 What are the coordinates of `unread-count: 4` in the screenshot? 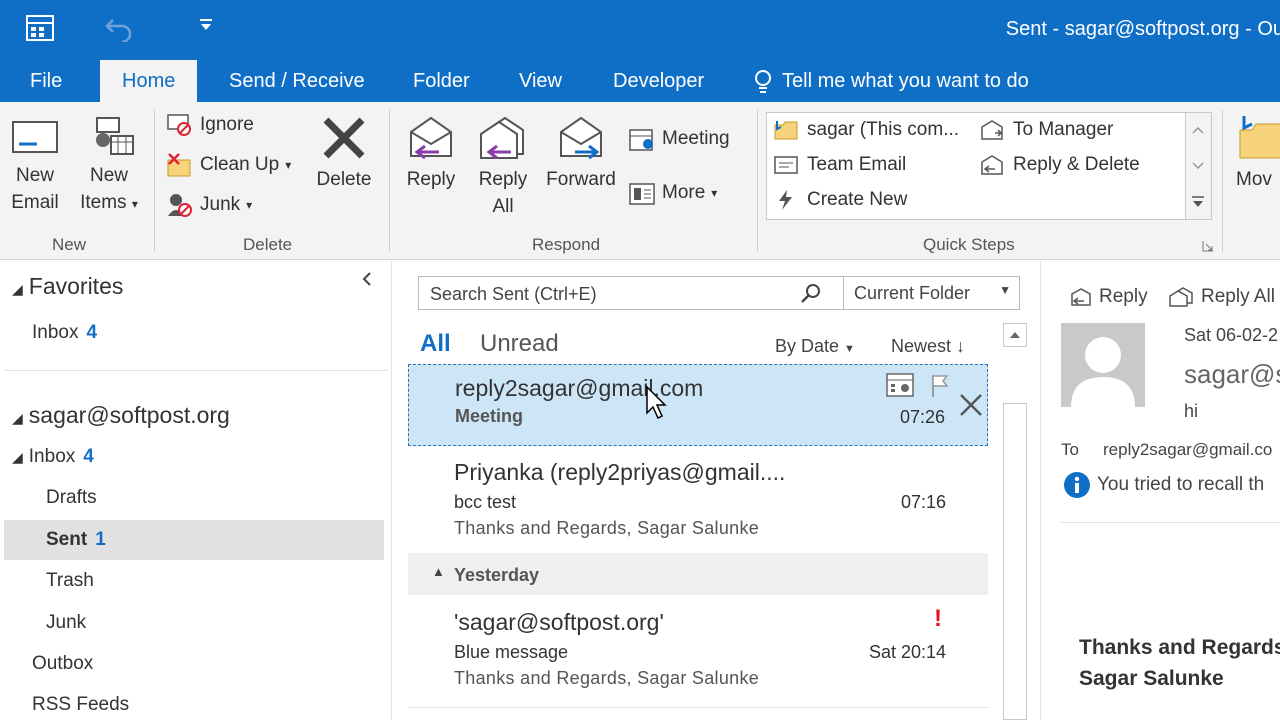 It's located at (92, 332).